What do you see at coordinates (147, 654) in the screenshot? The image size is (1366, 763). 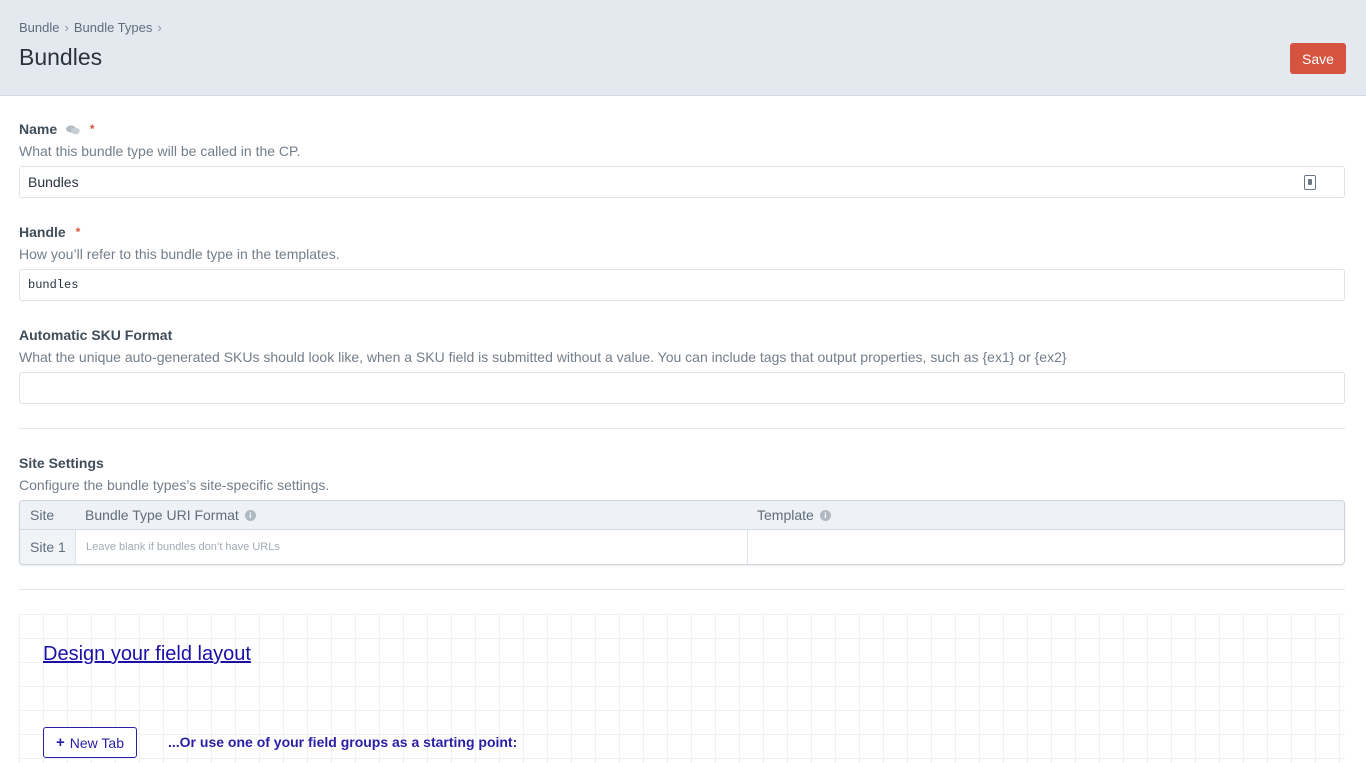 I see `design-field-layout-link: Design your field layout` at bounding box center [147, 654].